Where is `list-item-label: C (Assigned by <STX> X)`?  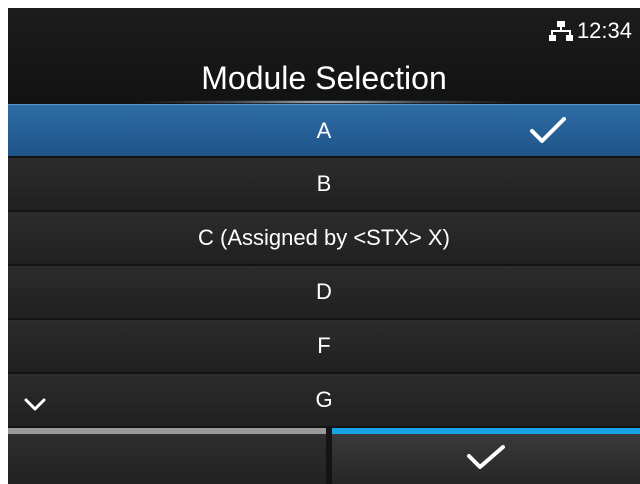
list-item-label: C (Assigned by <STX> X) is located at coordinates (324, 237).